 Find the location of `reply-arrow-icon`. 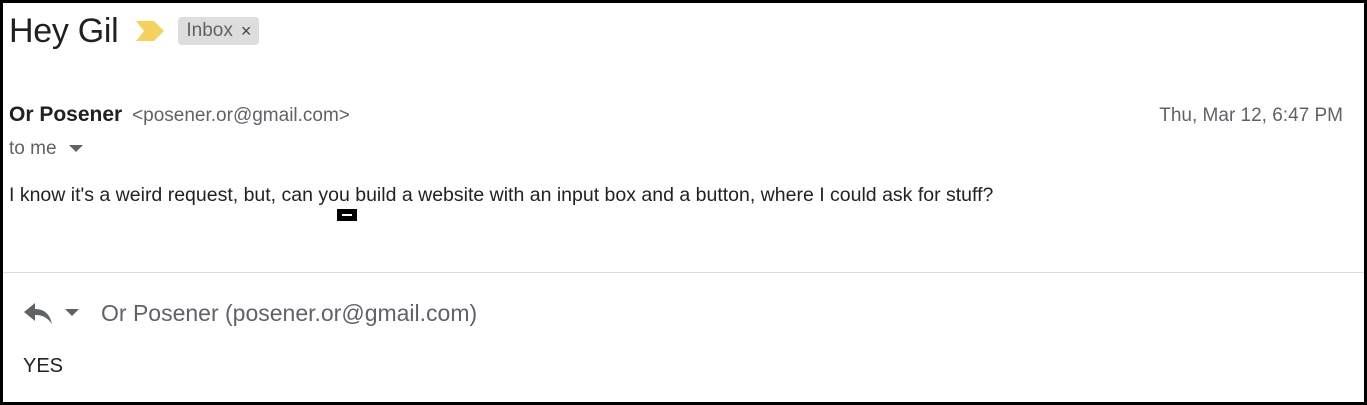

reply-arrow-icon is located at coordinates (38, 313).